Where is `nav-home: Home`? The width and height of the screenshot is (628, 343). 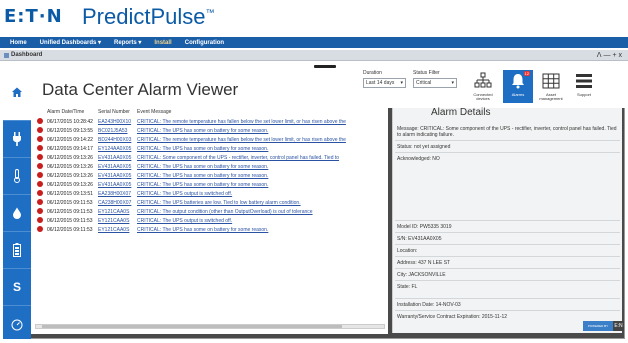
nav-home: Home is located at coordinates (18, 43).